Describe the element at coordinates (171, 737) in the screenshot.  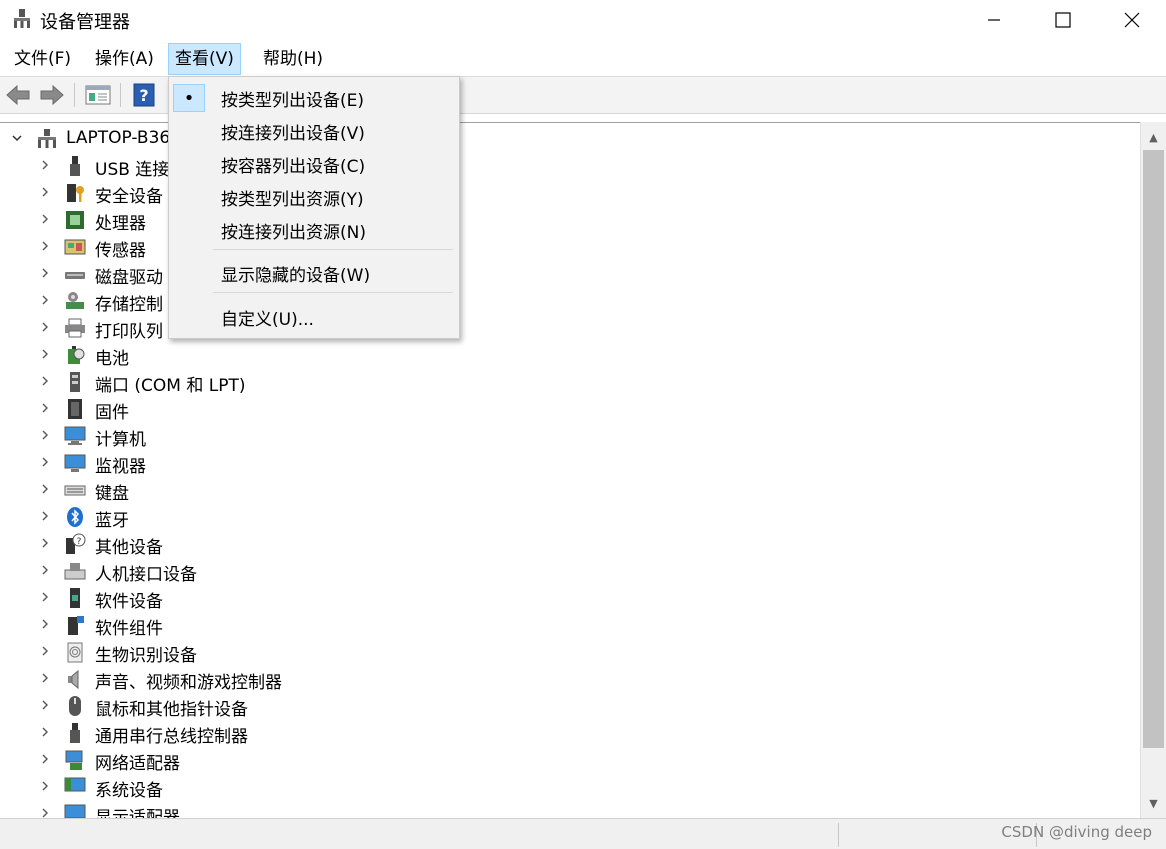
I see `tree-category-label: 通用串行总线控制器` at that location.